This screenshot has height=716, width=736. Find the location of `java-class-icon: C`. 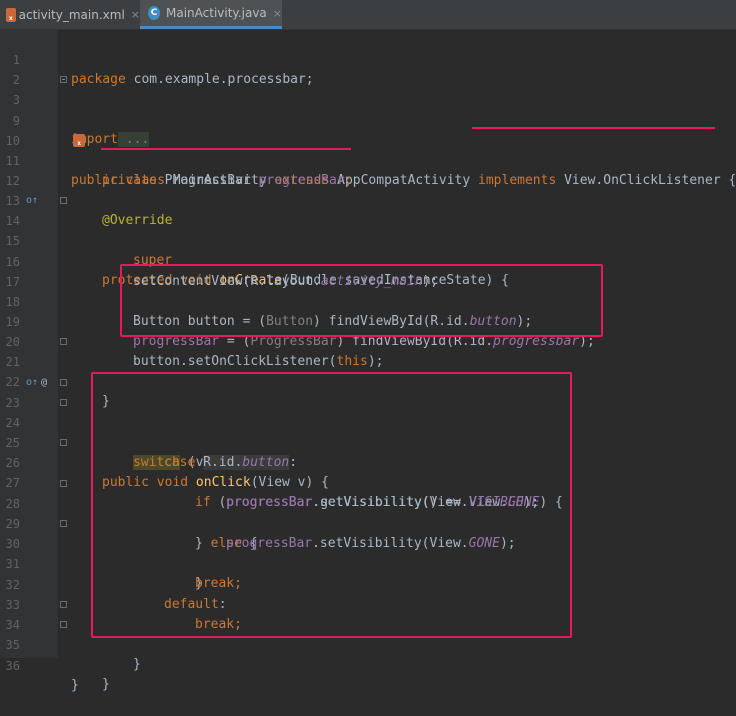

java-class-icon: C is located at coordinates (154, 13).